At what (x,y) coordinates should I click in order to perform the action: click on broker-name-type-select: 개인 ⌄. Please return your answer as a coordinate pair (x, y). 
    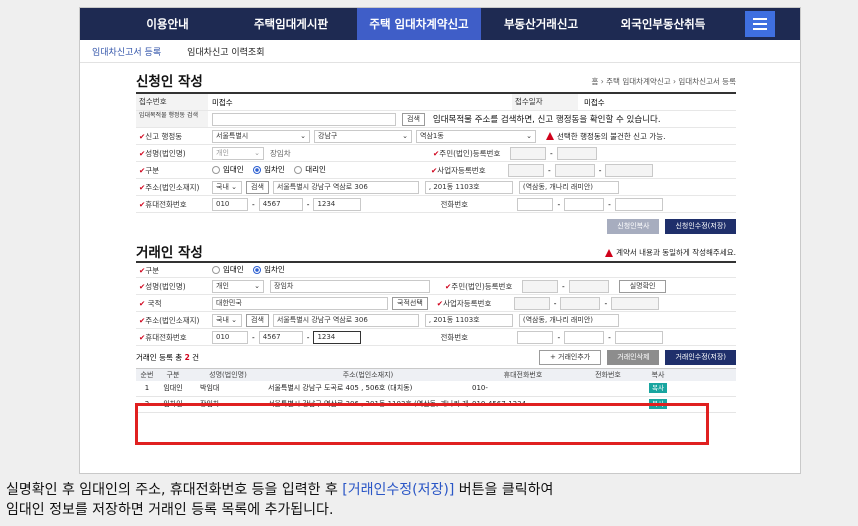
    Looking at the image, I should click on (238, 286).